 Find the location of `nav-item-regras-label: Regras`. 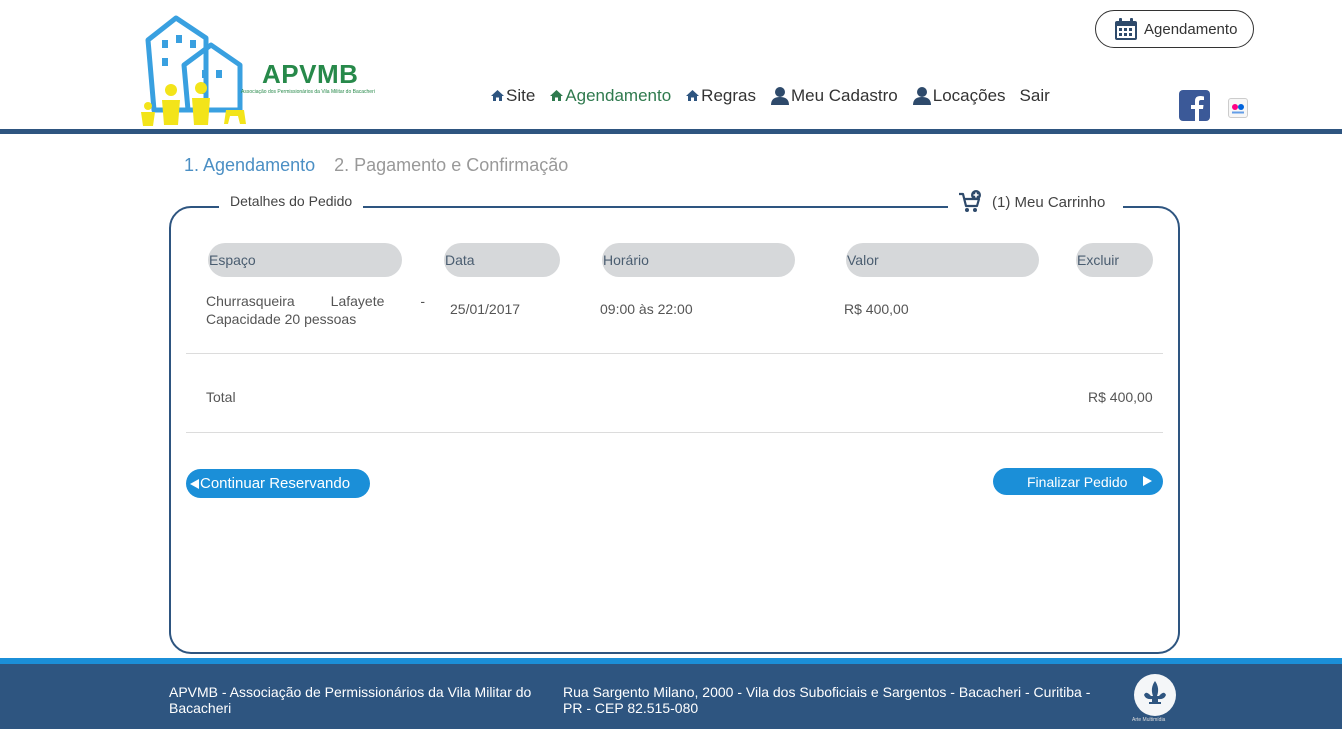

nav-item-regras-label: Regras is located at coordinates (728, 95).